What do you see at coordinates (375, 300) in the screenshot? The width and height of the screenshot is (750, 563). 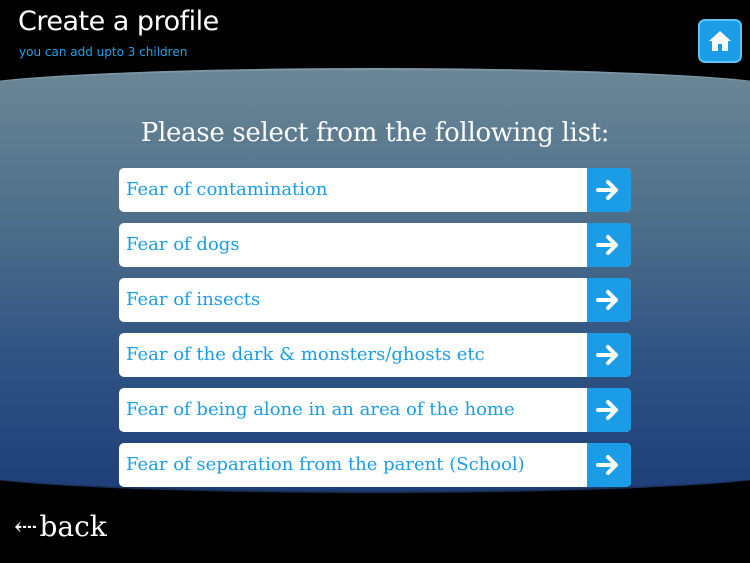 I see `option-insects: Fear of insects` at bounding box center [375, 300].